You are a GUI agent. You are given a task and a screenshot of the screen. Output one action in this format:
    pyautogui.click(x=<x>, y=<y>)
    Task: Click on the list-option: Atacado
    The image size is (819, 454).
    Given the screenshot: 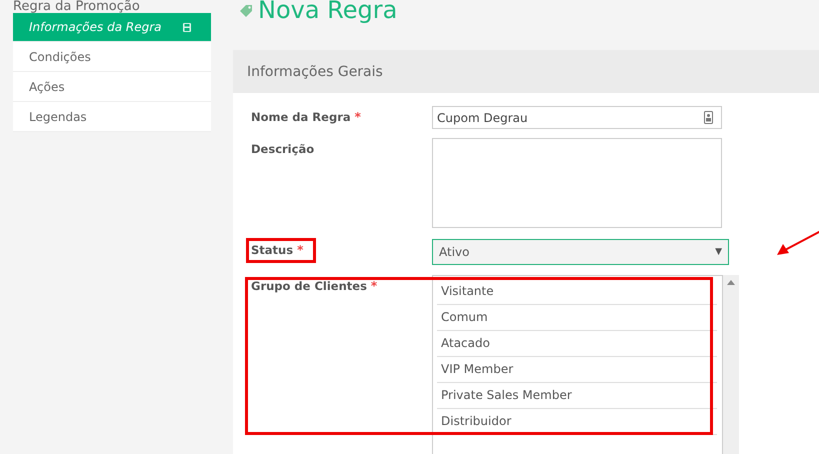 What is the action you would take?
    pyautogui.click(x=577, y=344)
    